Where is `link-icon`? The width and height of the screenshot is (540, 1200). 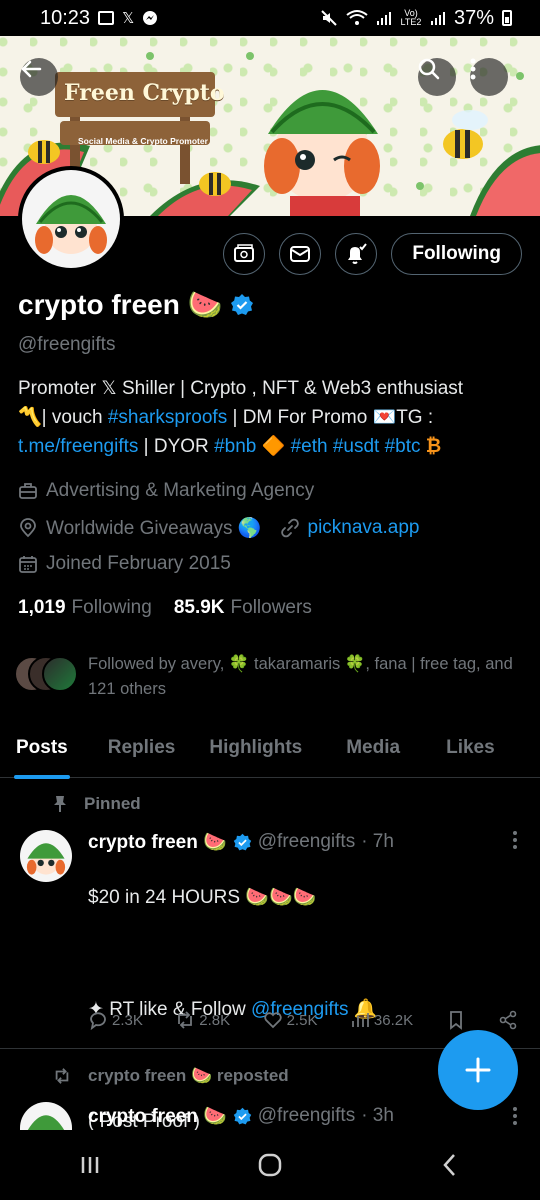 link-icon is located at coordinates (289, 528).